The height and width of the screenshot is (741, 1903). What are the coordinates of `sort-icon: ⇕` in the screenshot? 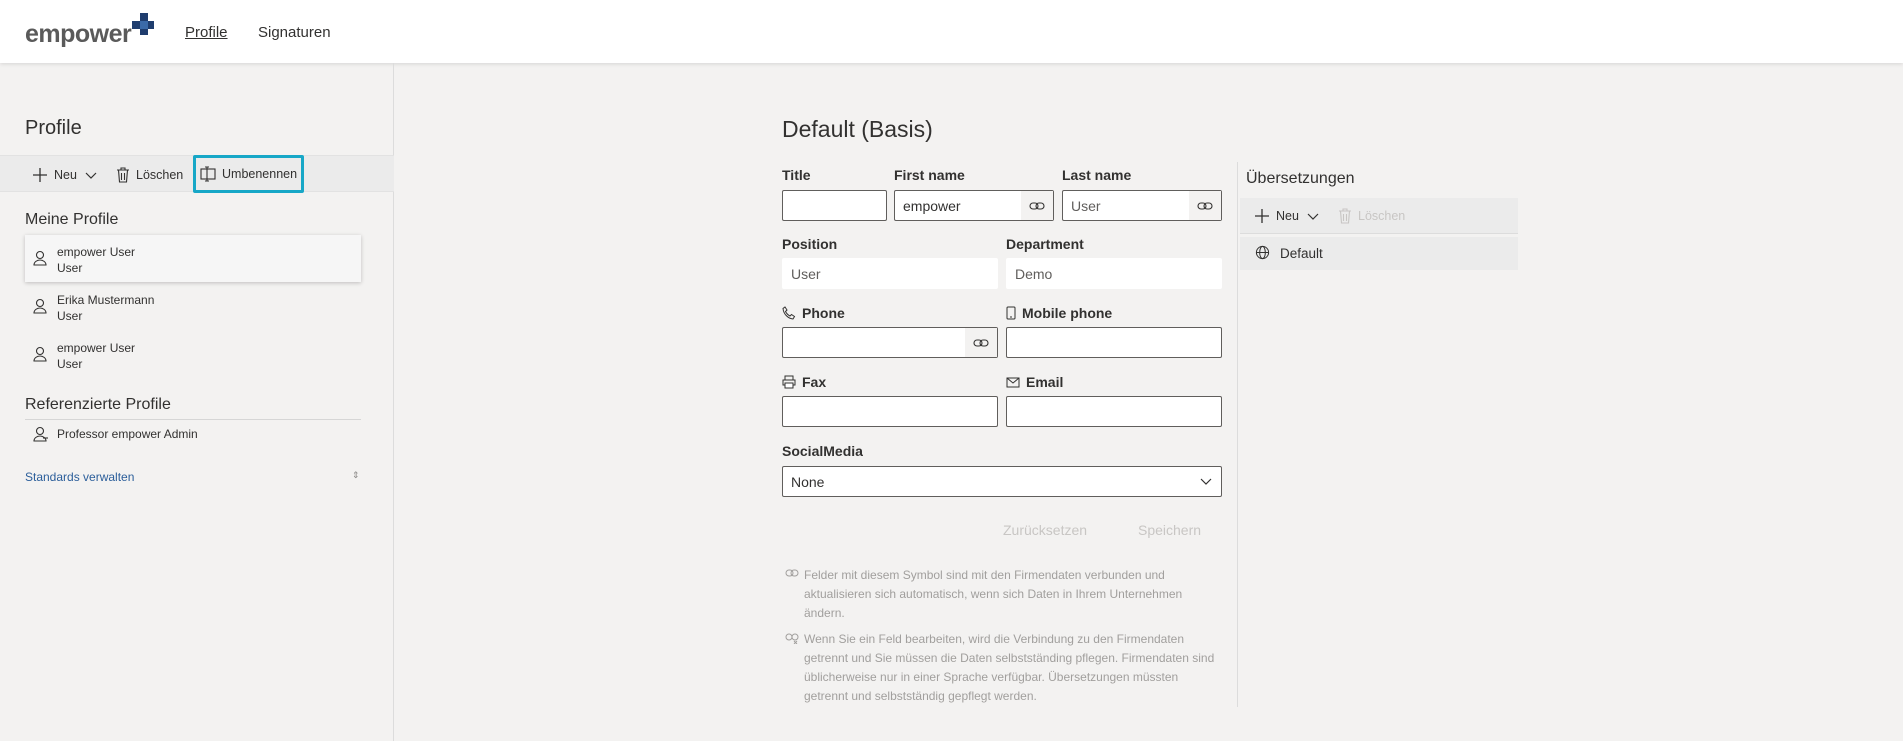 It's located at (356, 475).